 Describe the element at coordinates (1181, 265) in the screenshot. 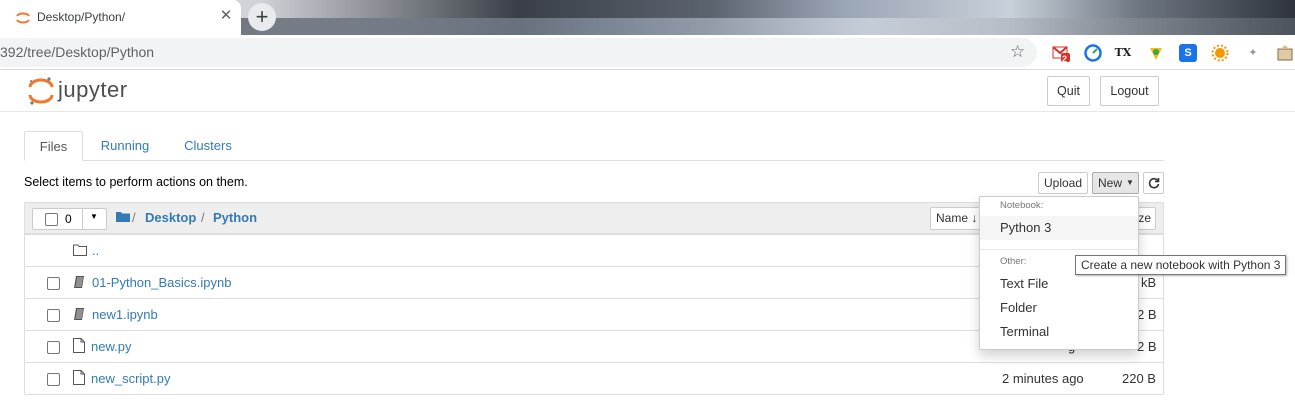

I see `python3-tooltip: Create a new notebook with Python 3` at that location.